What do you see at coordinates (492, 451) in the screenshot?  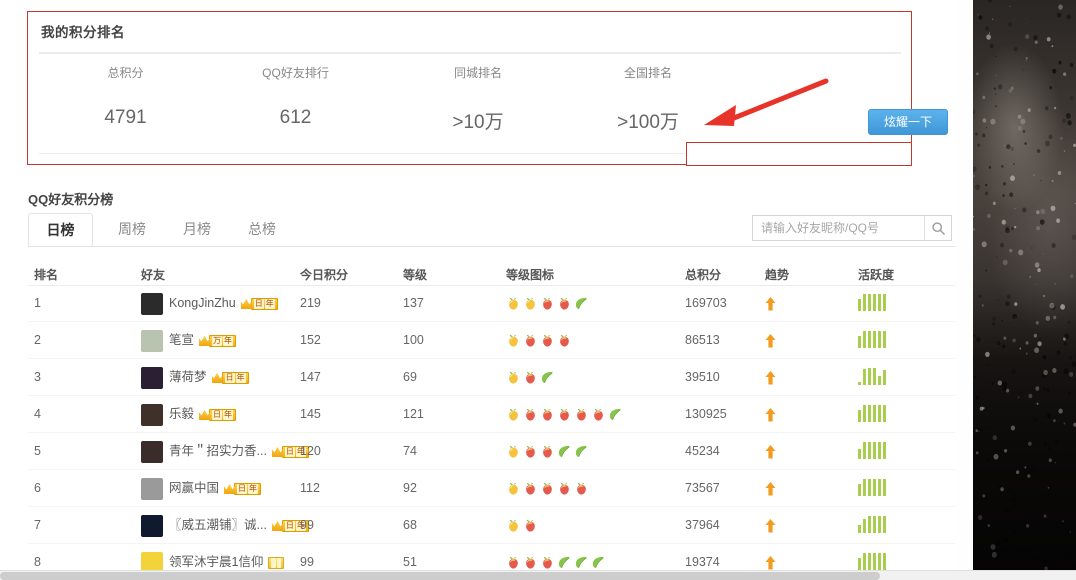 I see `table-row: 5 青年＂招实力香... 日年 120 74 45234` at bounding box center [492, 451].